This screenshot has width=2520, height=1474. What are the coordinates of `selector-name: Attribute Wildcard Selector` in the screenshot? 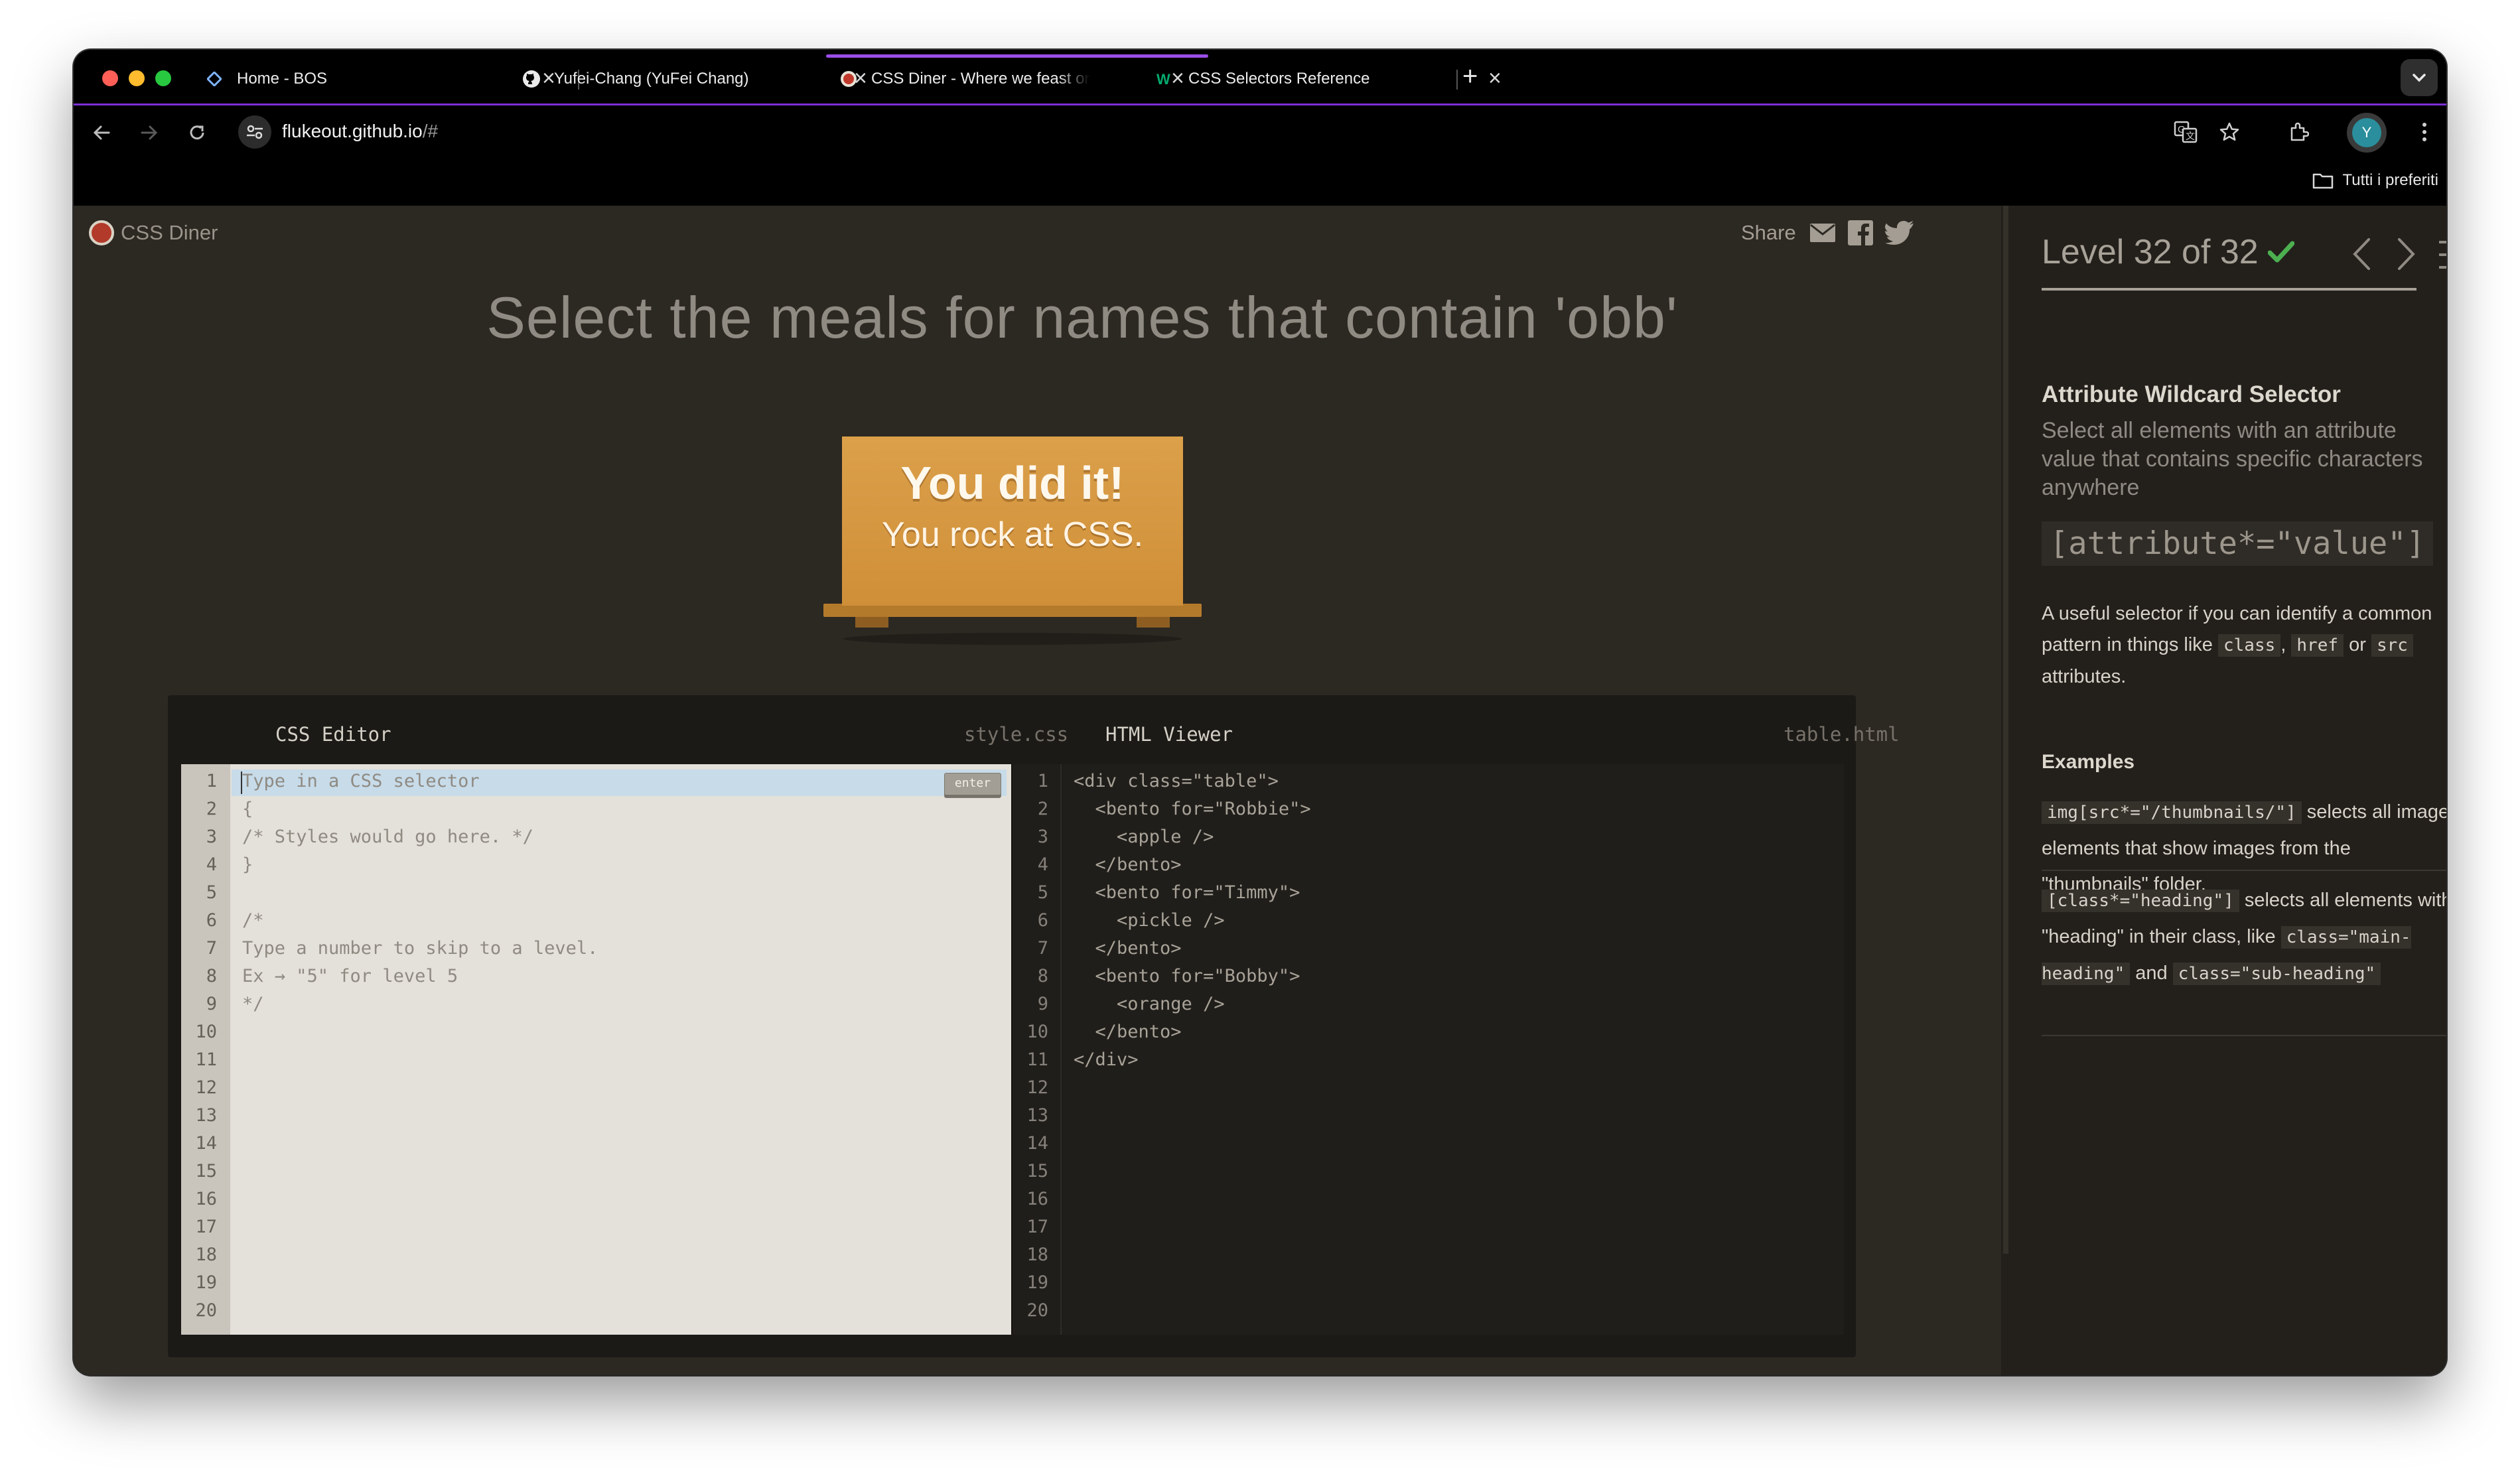 It's located at (2191, 394).